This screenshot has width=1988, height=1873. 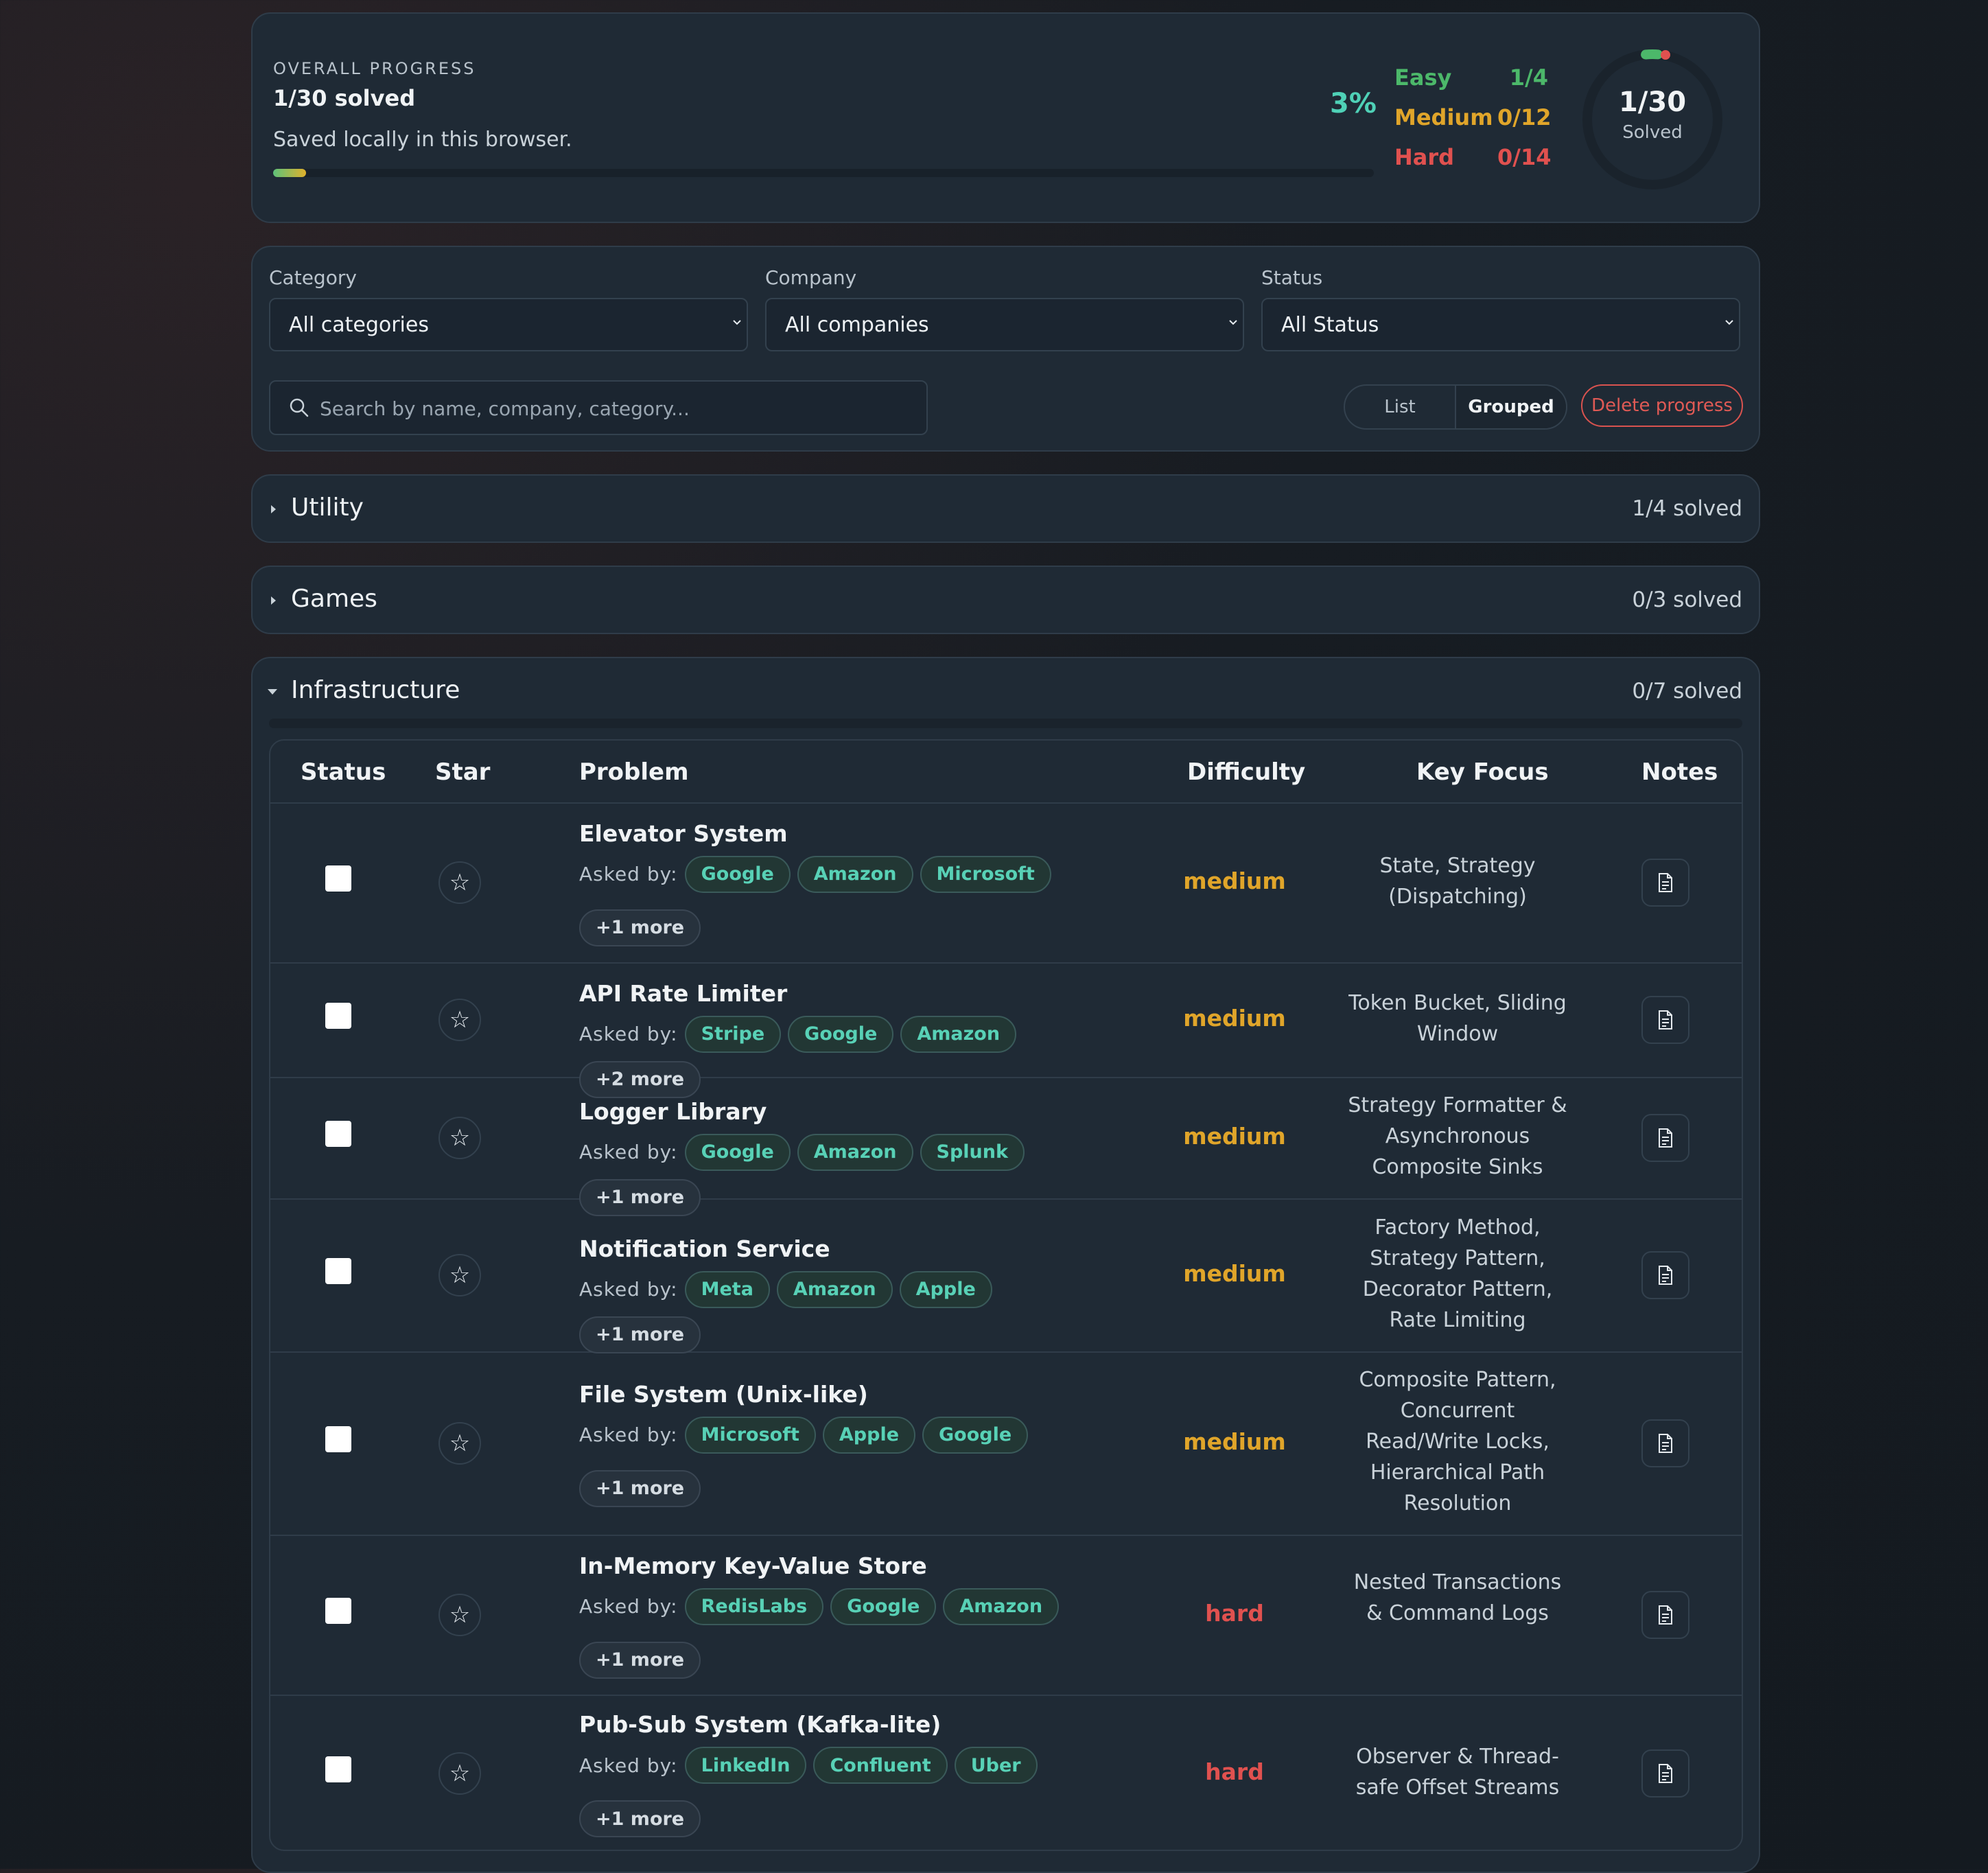 What do you see at coordinates (1511, 407) in the screenshot?
I see `view-grouped-button: Grouped` at bounding box center [1511, 407].